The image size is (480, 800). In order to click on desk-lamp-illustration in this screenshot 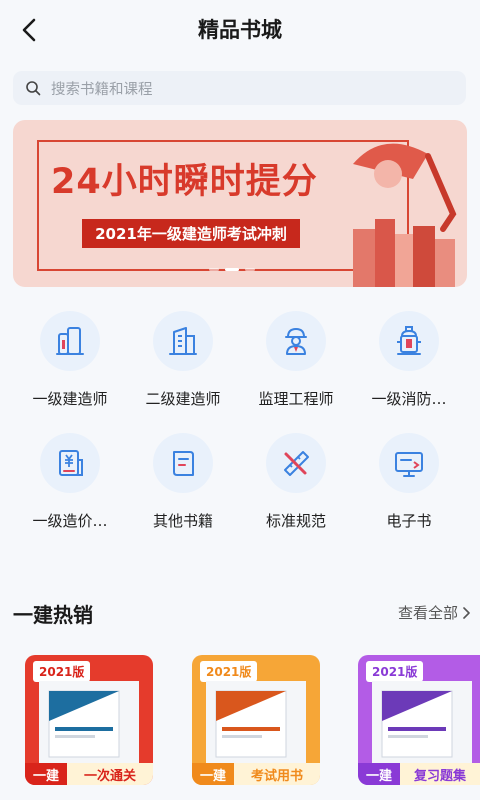, I will do `click(405, 215)`.